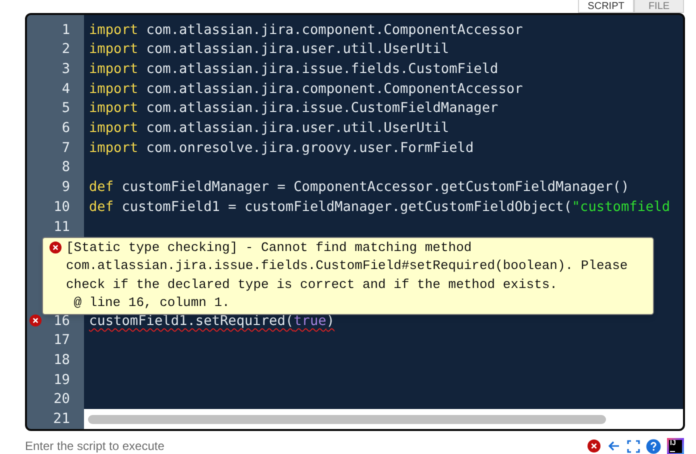  Describe the element at coordinates (359, 188) in the screenshot. I see `code-line: def customFieldManager = ComponentAccessor.getCustomFieldManager()` at that location.